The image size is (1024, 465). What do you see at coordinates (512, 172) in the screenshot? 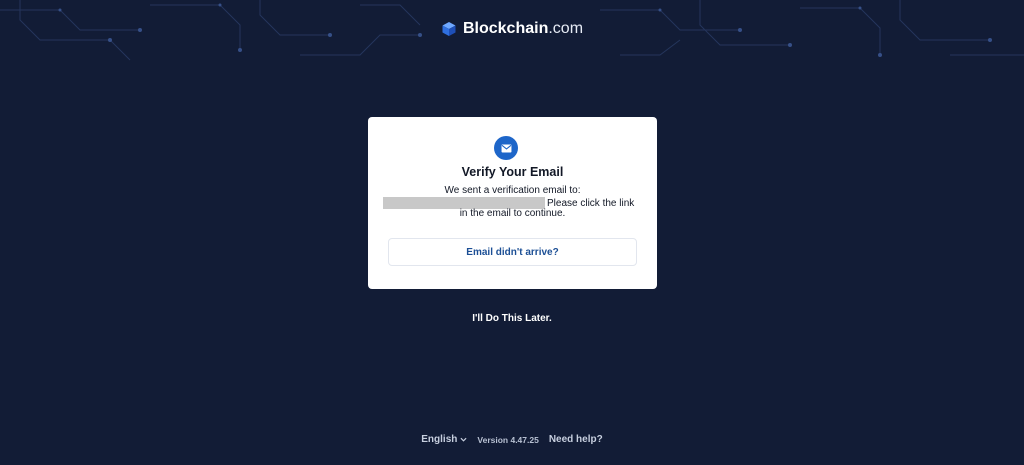
I see `card-title: Verify Your Email` at bounding box center [512, 172].